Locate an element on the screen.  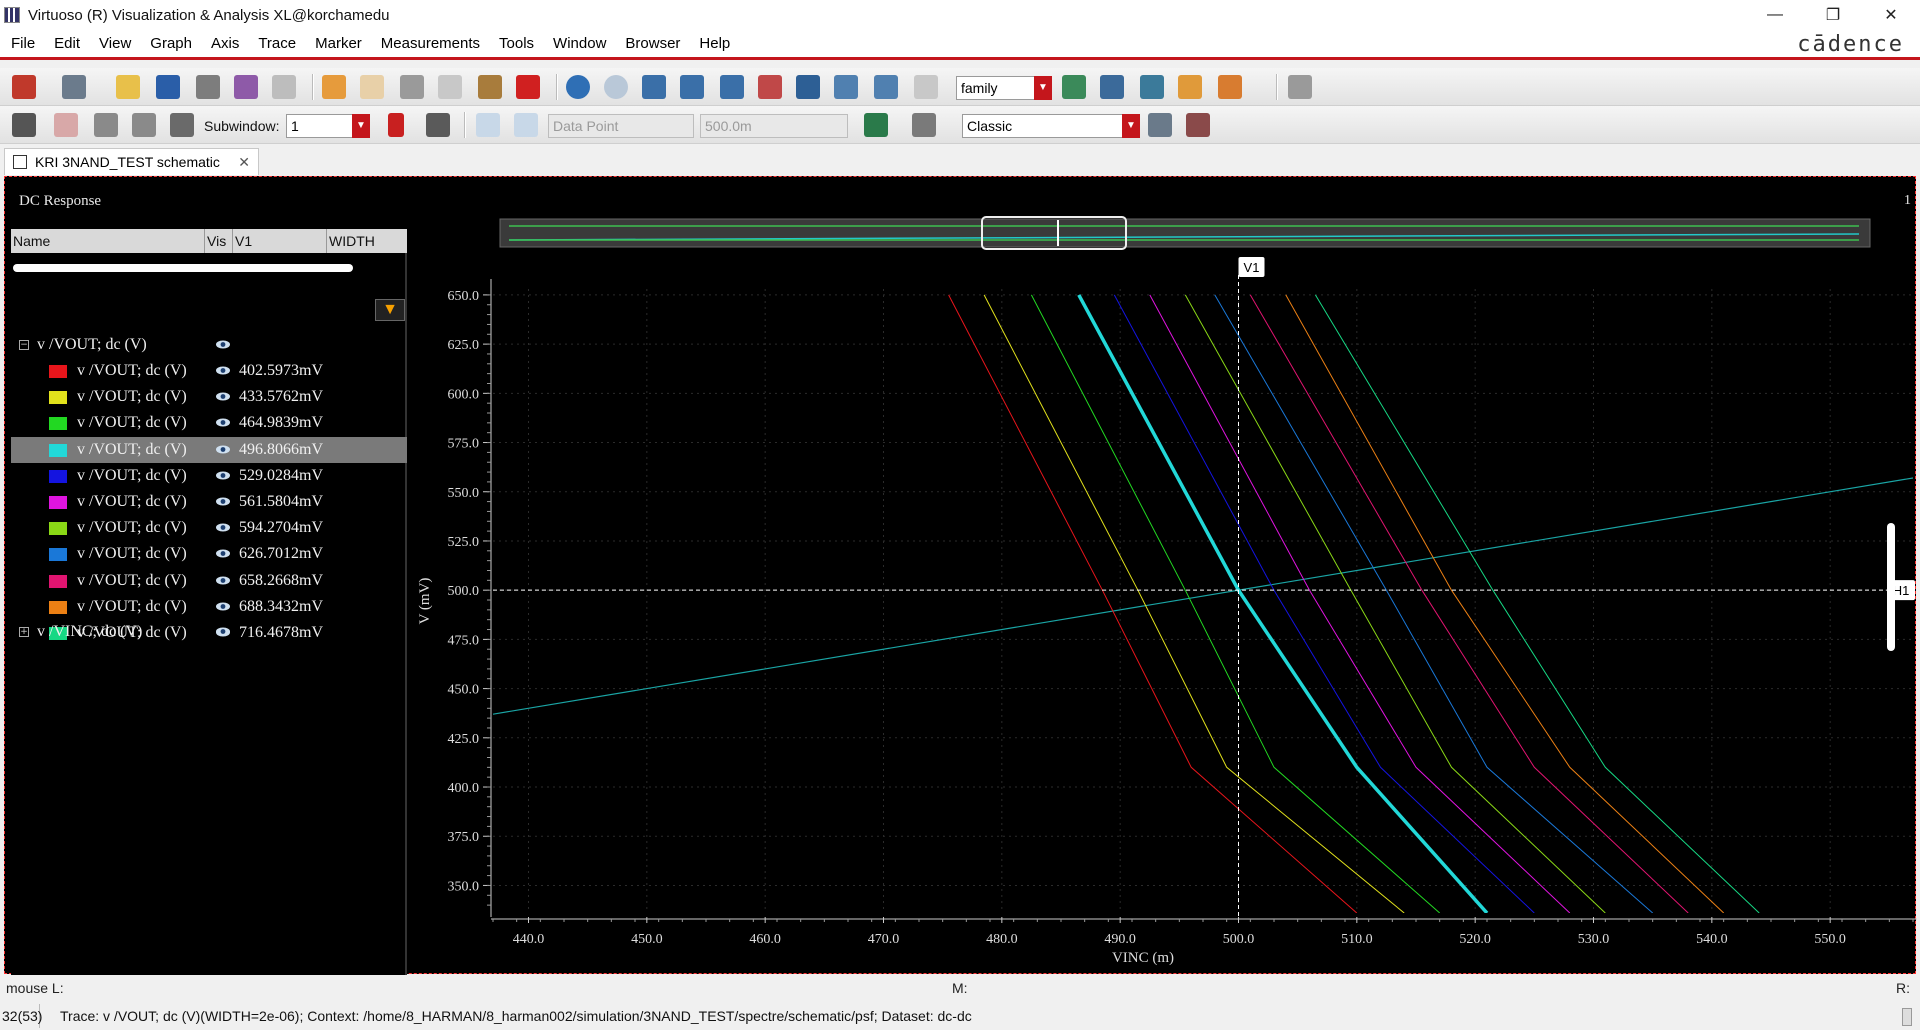
fit-all-icon is located at coordinates (808, 87).